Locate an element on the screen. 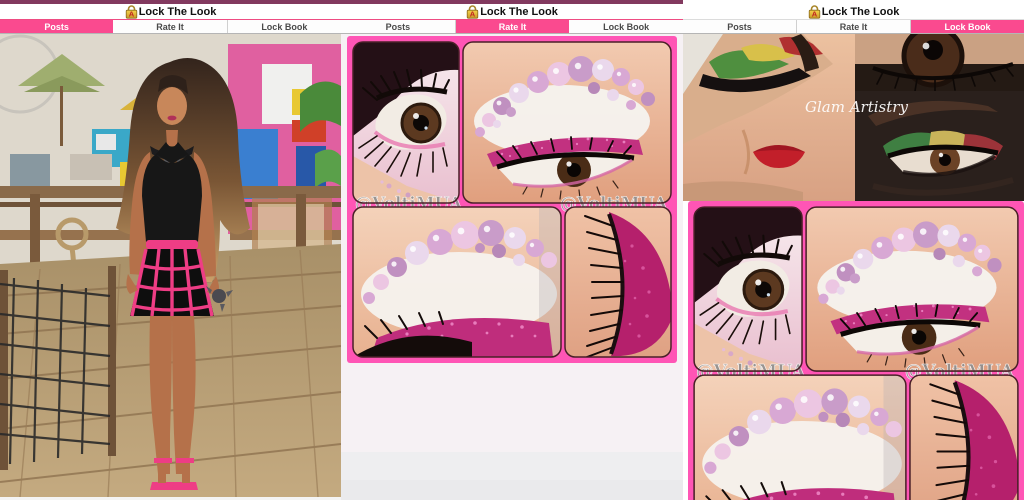 The height and width of the screenshot is (500, 1024). watermark-glam-artistry: Glam Artistry is located at coordinates (856, 107).